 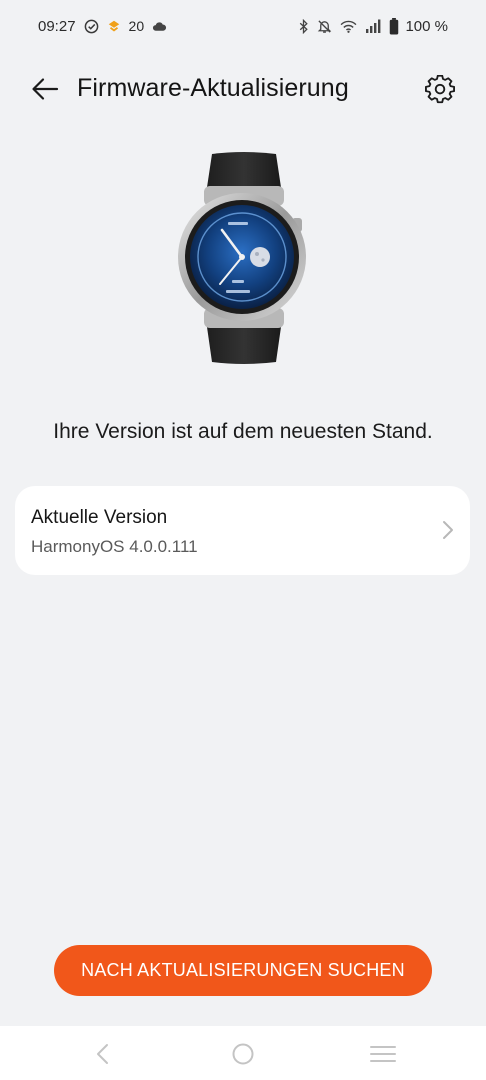 What do you see at coordinates (243, 26) in the screenshot?
I see `status-bar: 09:27 20 100 %` at bounding box center [243, 26].